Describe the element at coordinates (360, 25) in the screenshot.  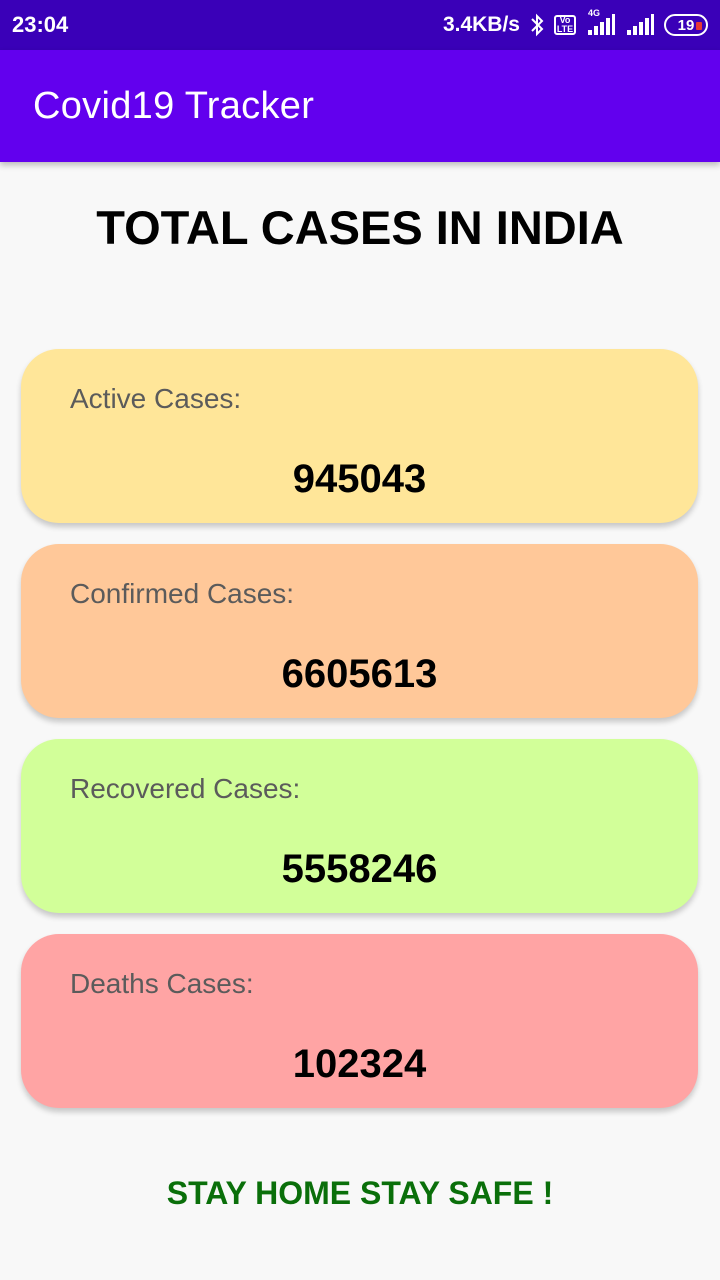
I see `status-bar: 23:04 3.4KB/s Vo LTE 4G 19` at that location.